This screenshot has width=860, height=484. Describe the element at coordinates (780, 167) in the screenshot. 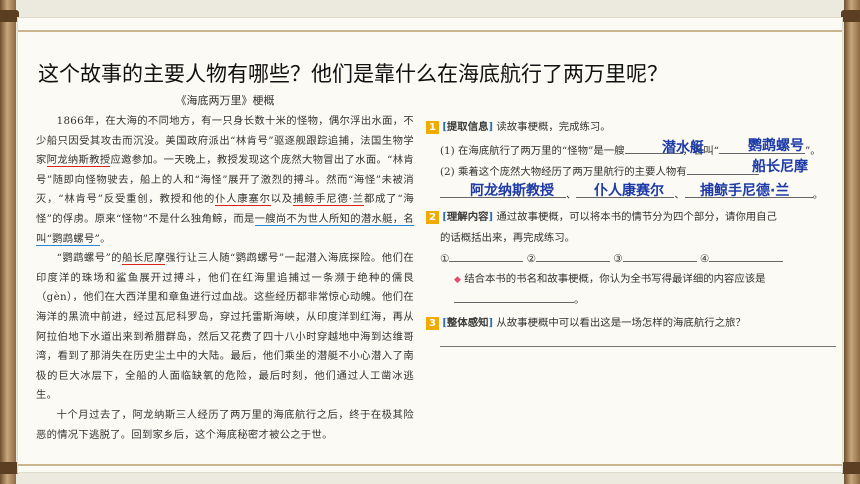

I see `handwritten-answer-captain: 船长尼摩` at that location.